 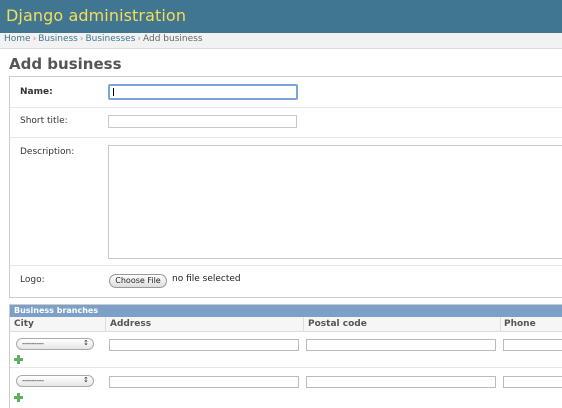 I want to click on site-header: Django administration, so click(x=281, y=17).